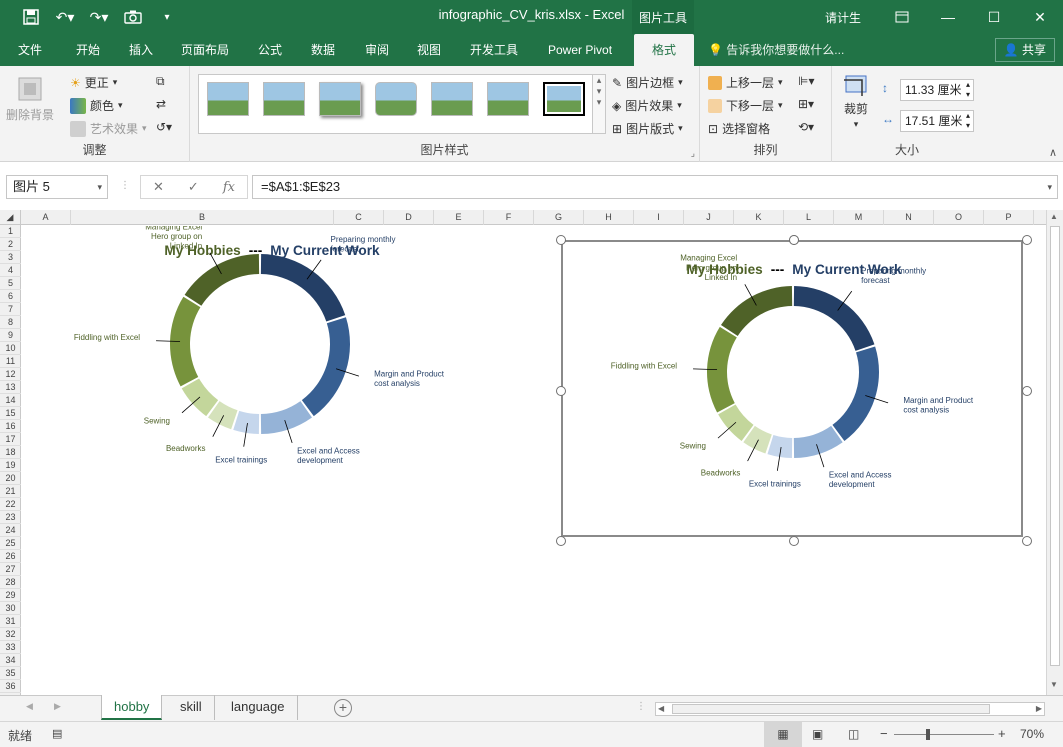 The image size is (1063, 747). What do you see at coordinates (794, 240) in the screenshot?
I see `rotate-handle` at bounding box center [794, 240].